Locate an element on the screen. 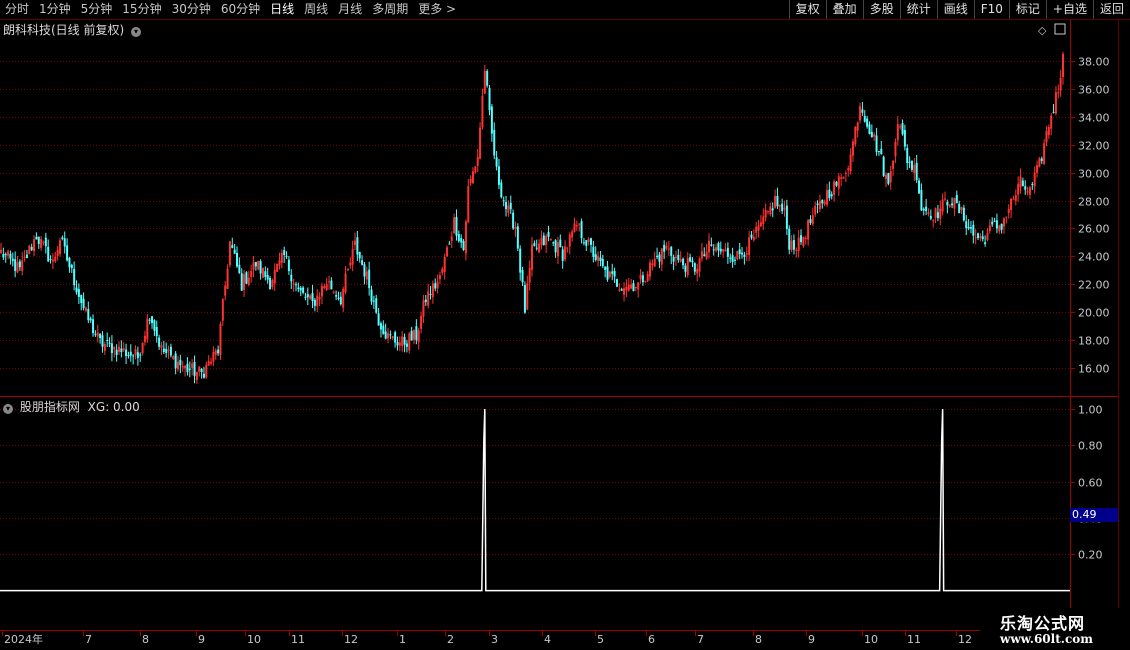  price-tick-label: 26.00 is located at coordinates (1094, 229).